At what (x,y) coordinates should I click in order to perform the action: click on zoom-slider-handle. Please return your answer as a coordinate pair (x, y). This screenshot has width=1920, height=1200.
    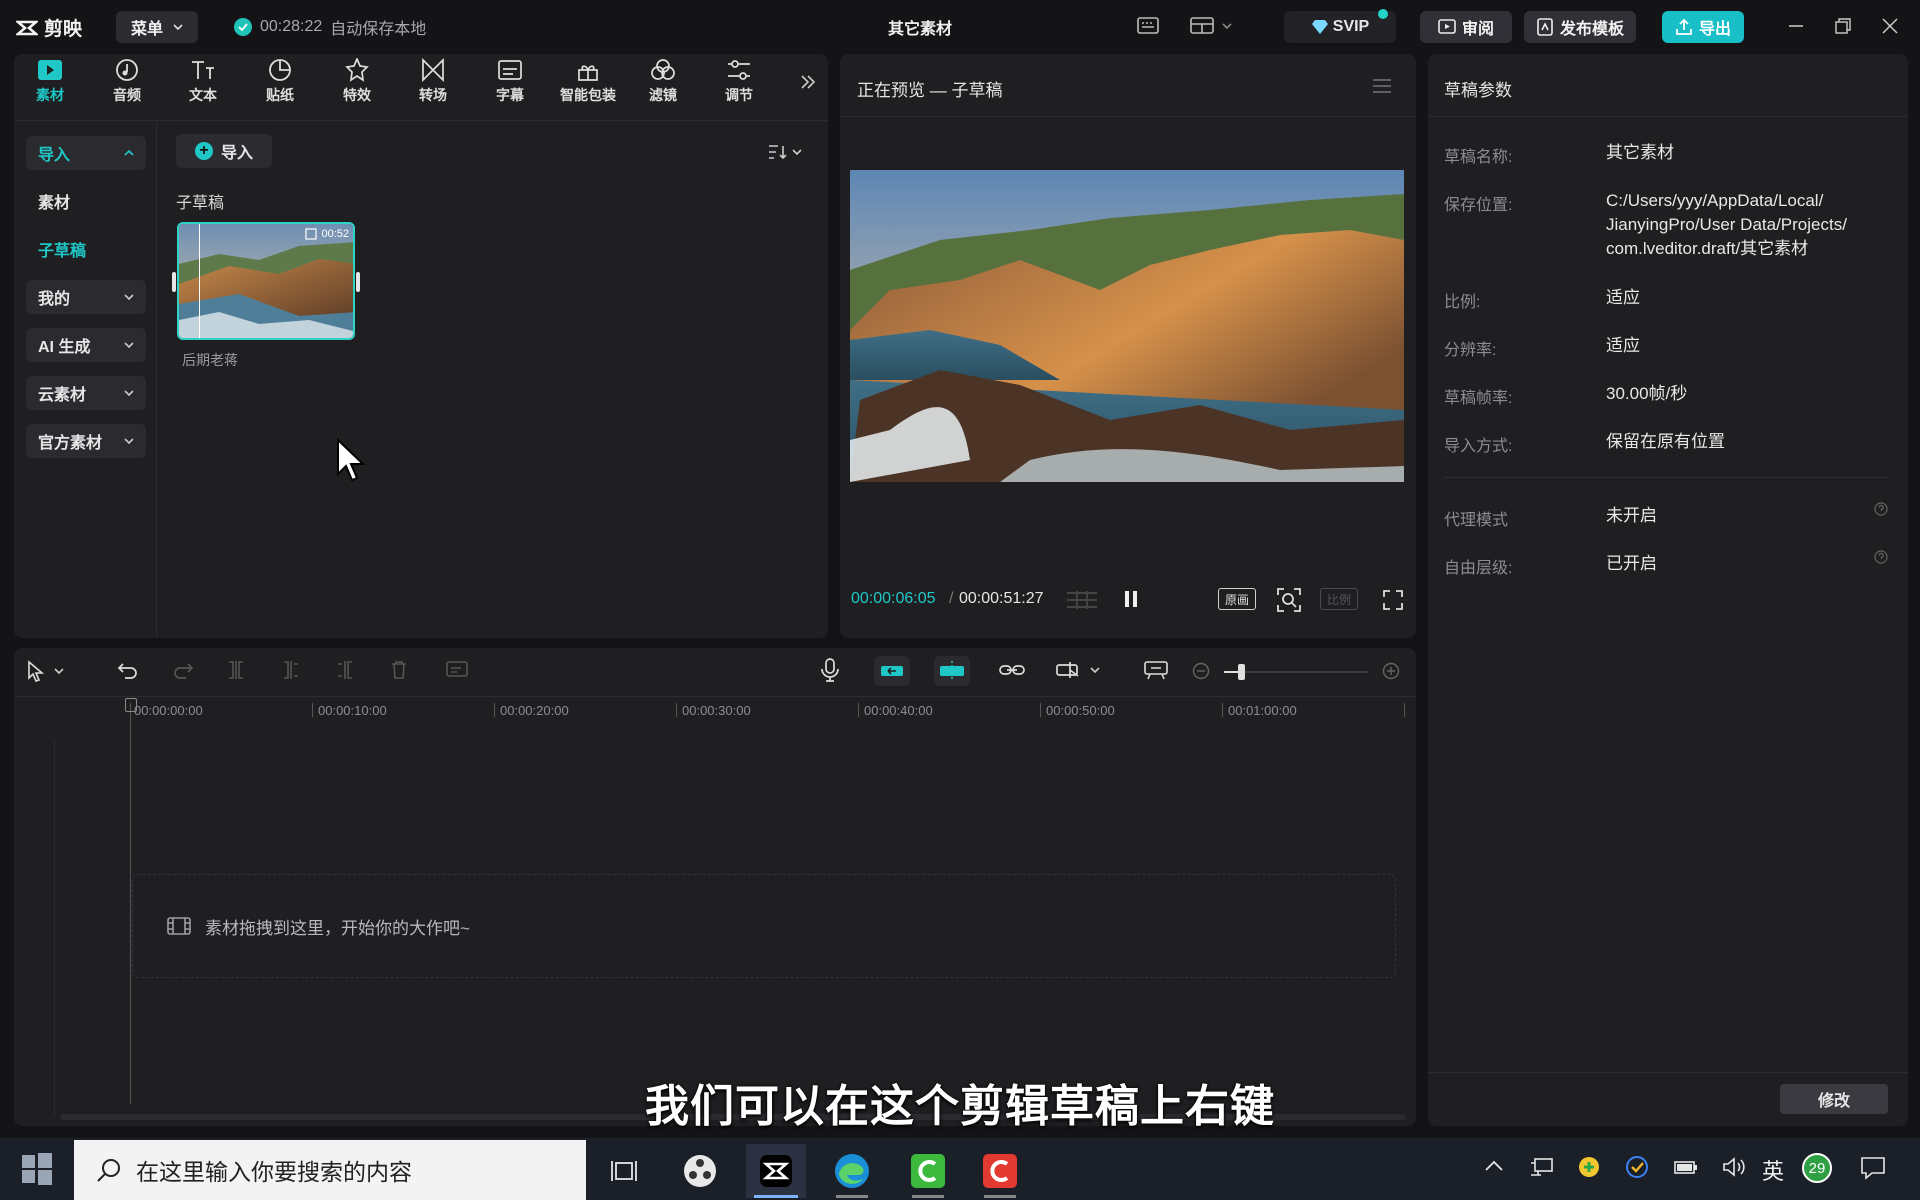
    Looking at the image, I should click on (1241, 672).